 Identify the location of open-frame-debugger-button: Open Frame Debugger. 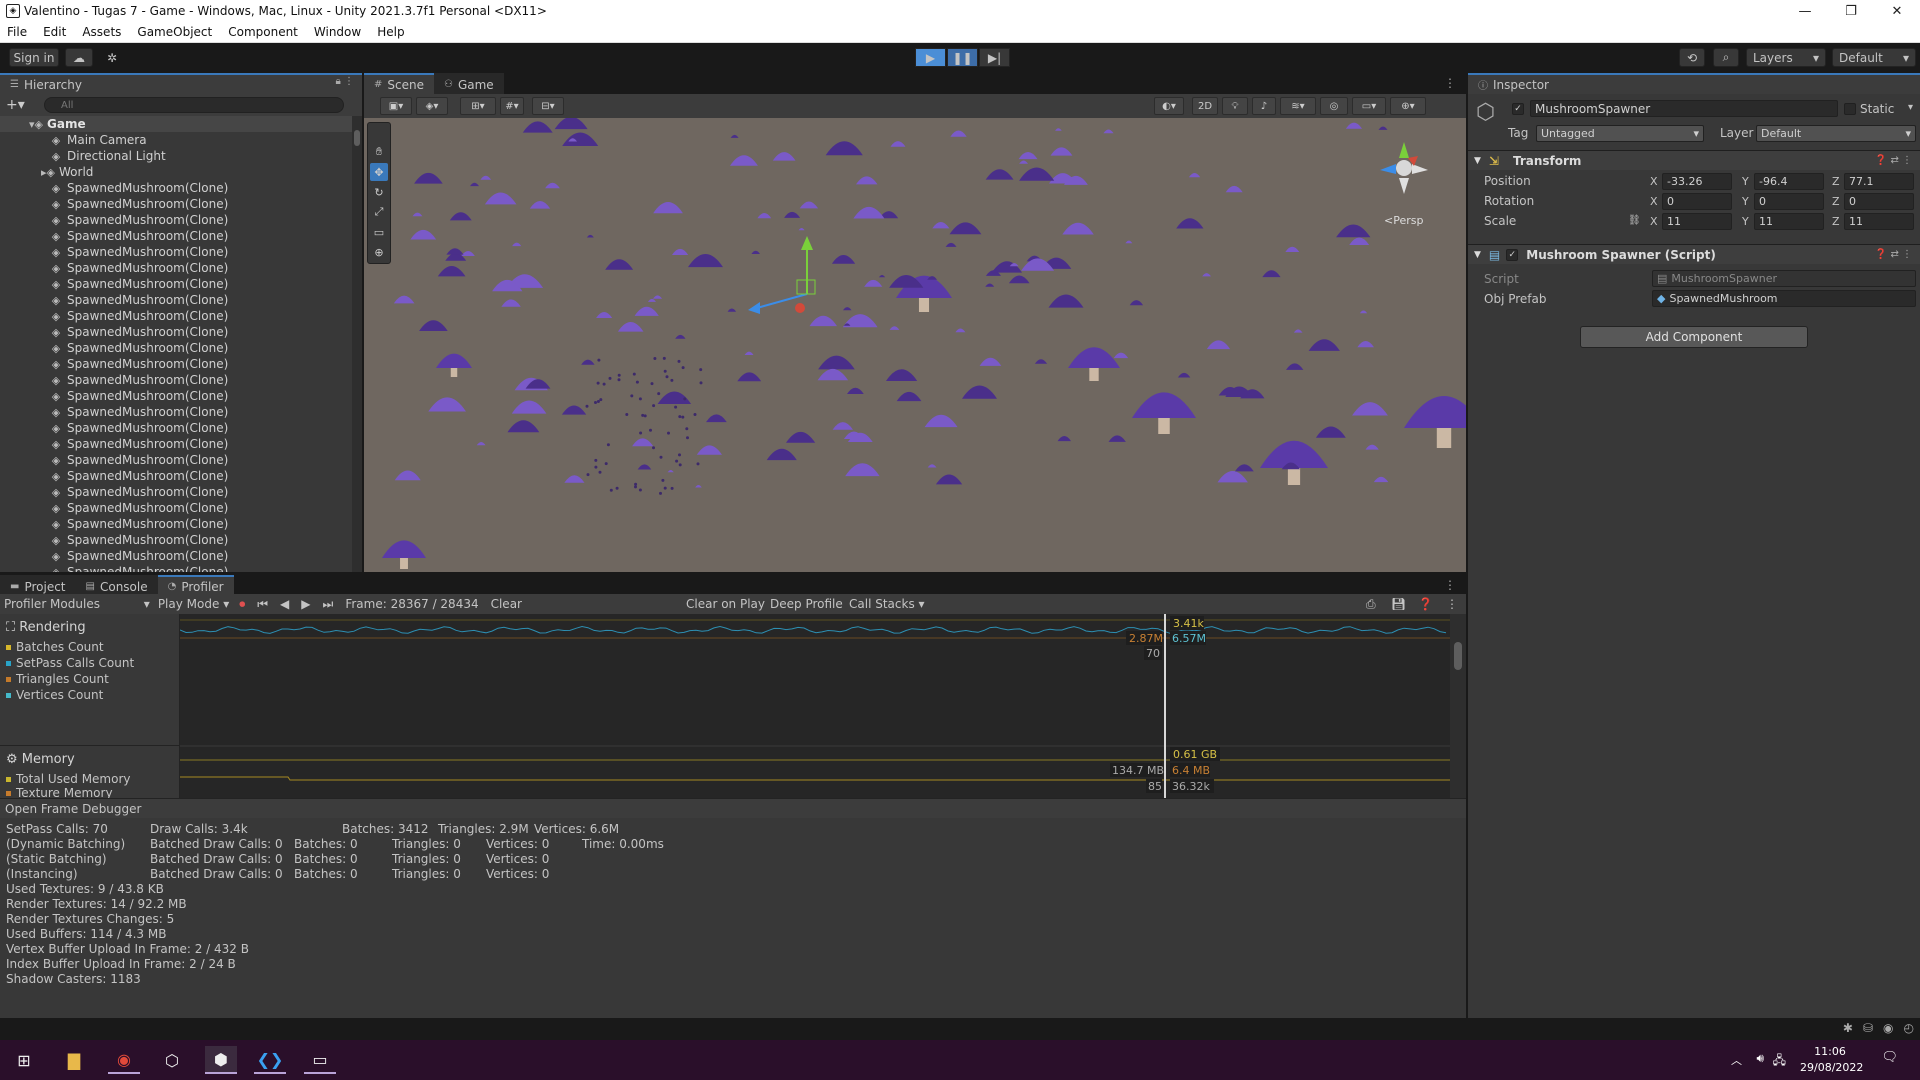
(733, 808).